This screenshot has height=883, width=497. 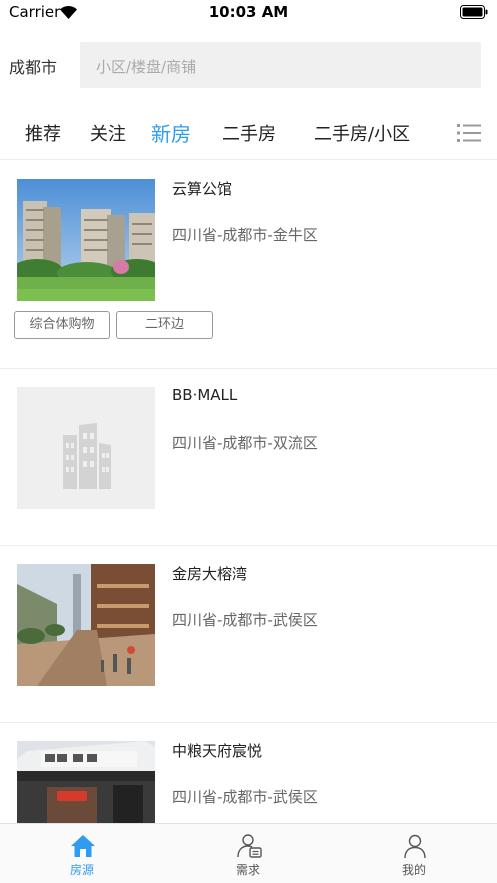 I want to click on tab-bar-demand: 需求, so click(x=248, y=853).